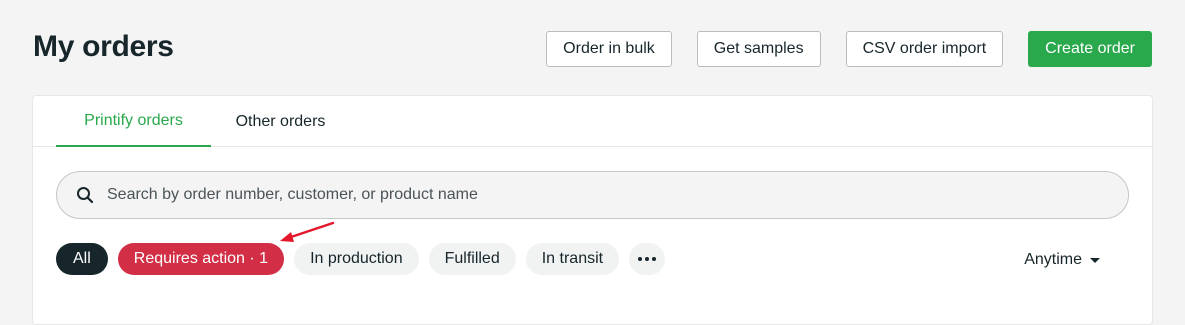 The height and width of the screenshot is (325, 1185). Describe the element at coordinates (85, 195) in the screenshot. I see `search-icon` at that location.